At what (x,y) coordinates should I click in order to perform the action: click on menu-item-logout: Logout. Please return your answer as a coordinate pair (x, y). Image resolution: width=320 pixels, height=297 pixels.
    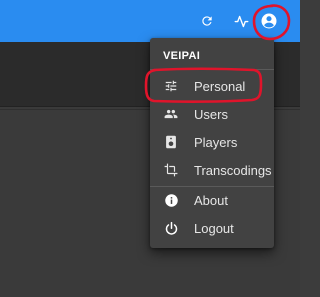
    Looking at the image, I should click on (212, 228).